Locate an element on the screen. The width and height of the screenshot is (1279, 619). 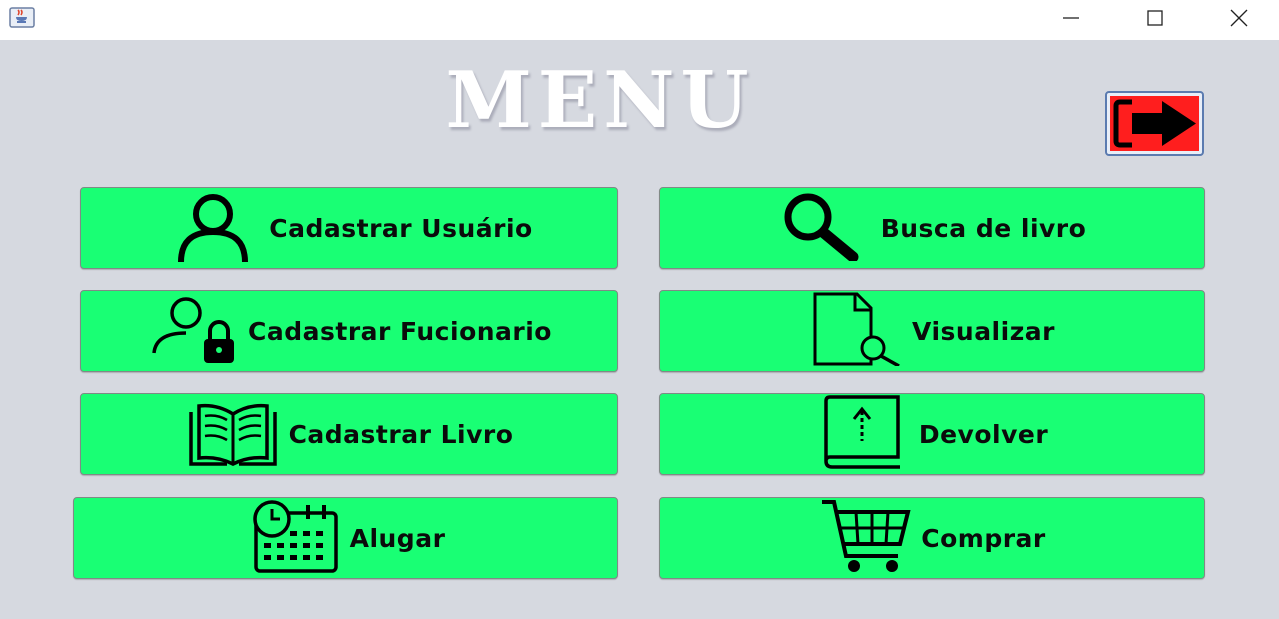
alugar-button: Alugar is located at coordinates (345, 538).